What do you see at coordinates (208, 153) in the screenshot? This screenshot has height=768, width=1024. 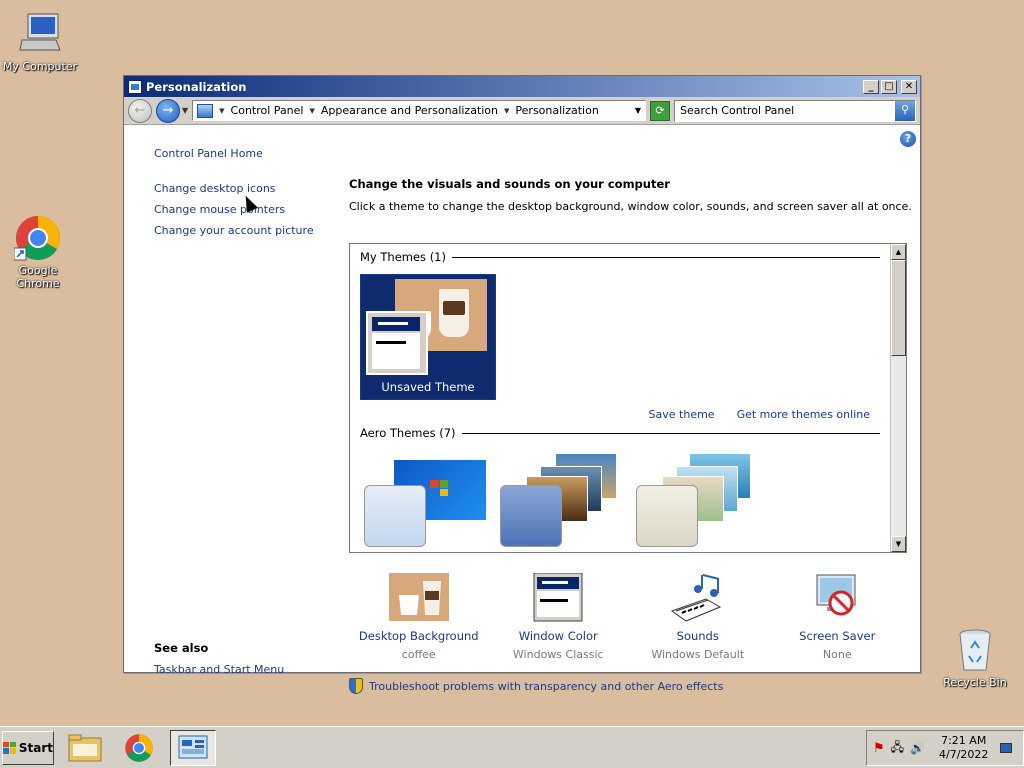 I see `control-panel-home-link: Control Panel Home` at bounding box center [208, 153].